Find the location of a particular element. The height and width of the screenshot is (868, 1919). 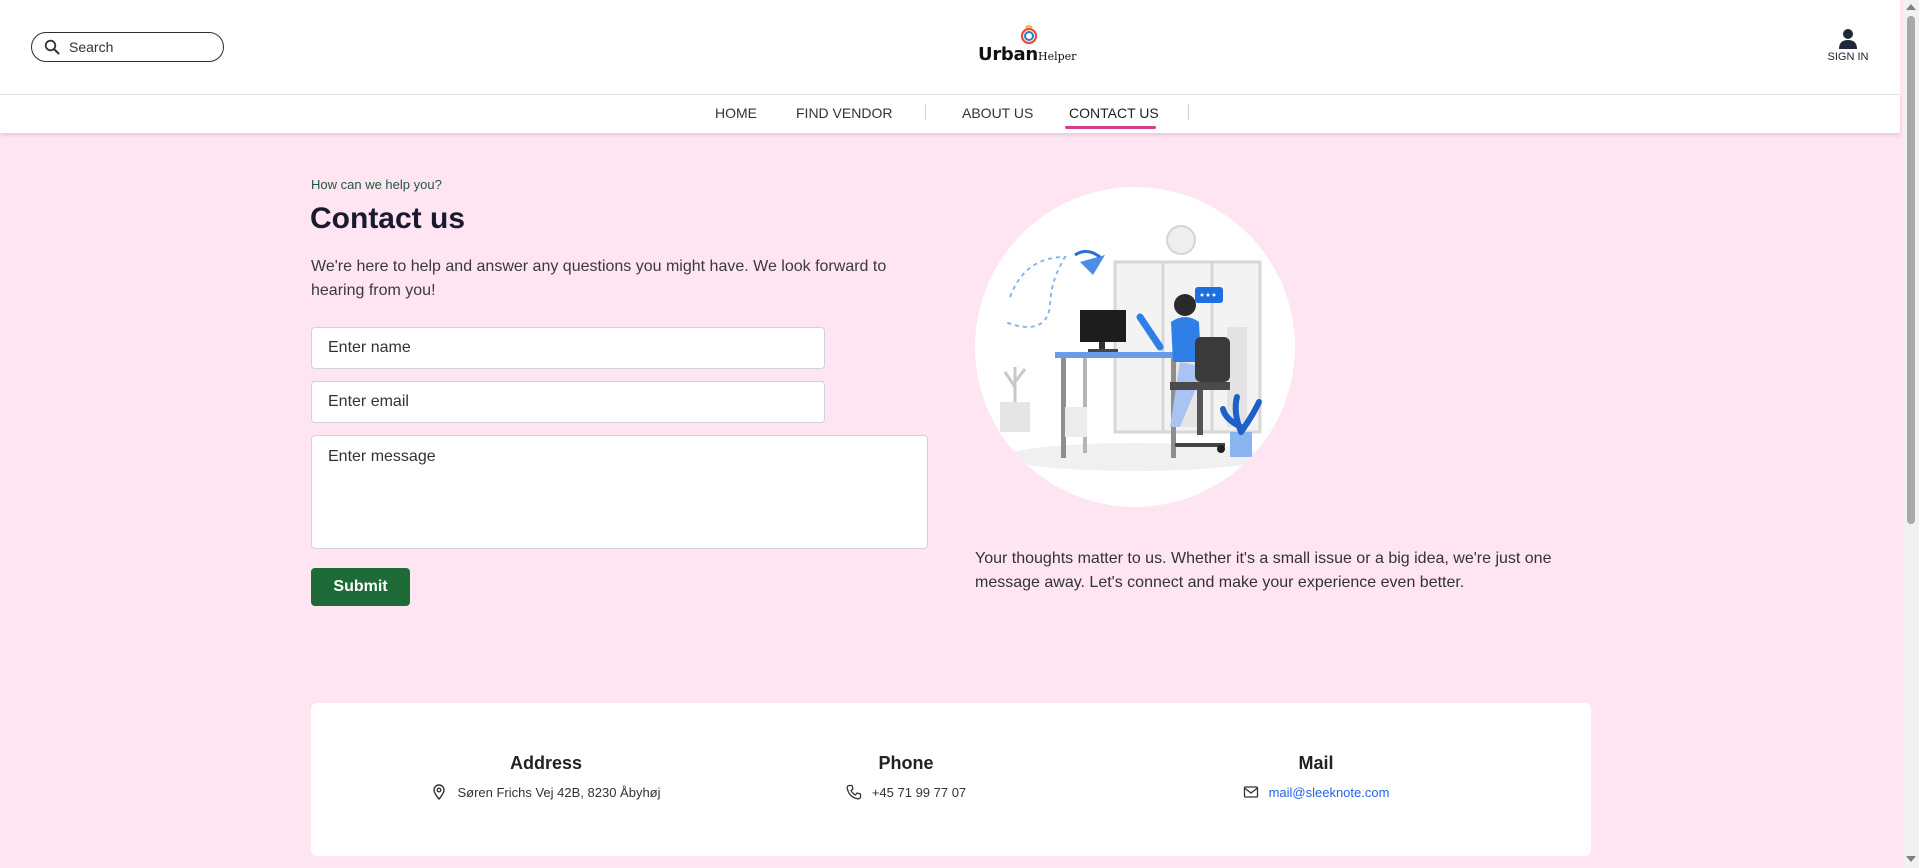

brand-logo: Urban Helper is located at coordinates (1028, 46).